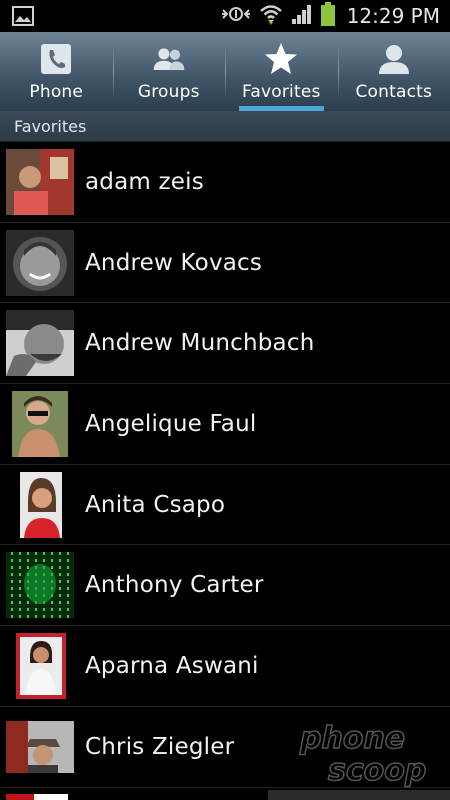  I want to click on list-item: Andrew Kovacs, so click(225, 263).